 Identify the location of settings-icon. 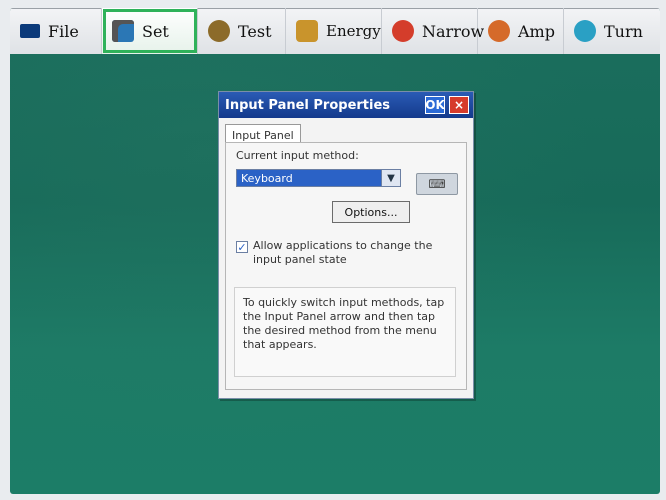
(123, 31).